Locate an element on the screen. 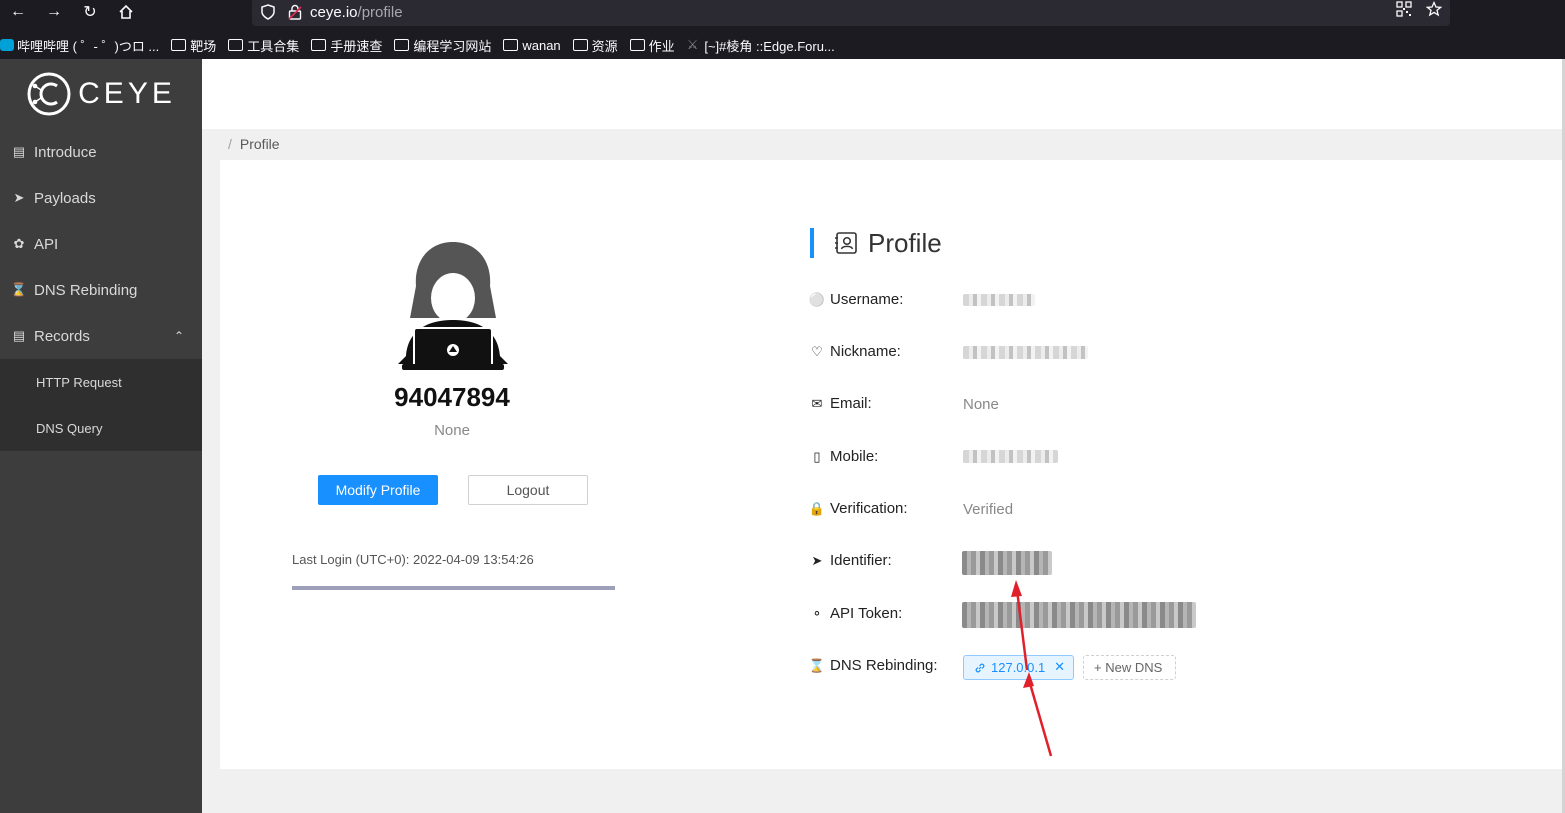  chevron-up-icon: ⌃ is located at coordinates (178, 336).